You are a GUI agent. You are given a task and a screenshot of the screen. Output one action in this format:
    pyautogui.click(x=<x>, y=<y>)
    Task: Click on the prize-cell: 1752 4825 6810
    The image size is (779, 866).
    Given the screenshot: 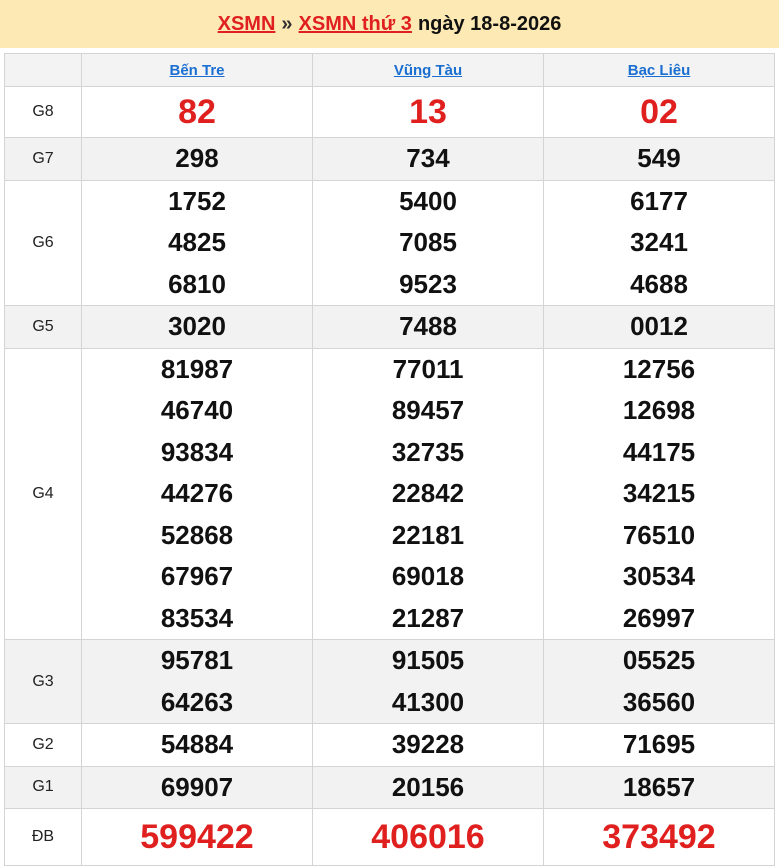 What is the action you would take?
    pyautogui.click(x=197, y=242)
    